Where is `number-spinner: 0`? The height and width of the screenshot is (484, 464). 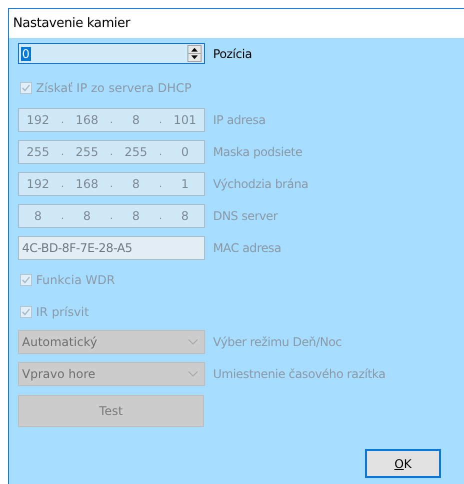 number-spinner: 0 is located at coordinates (111, 53).